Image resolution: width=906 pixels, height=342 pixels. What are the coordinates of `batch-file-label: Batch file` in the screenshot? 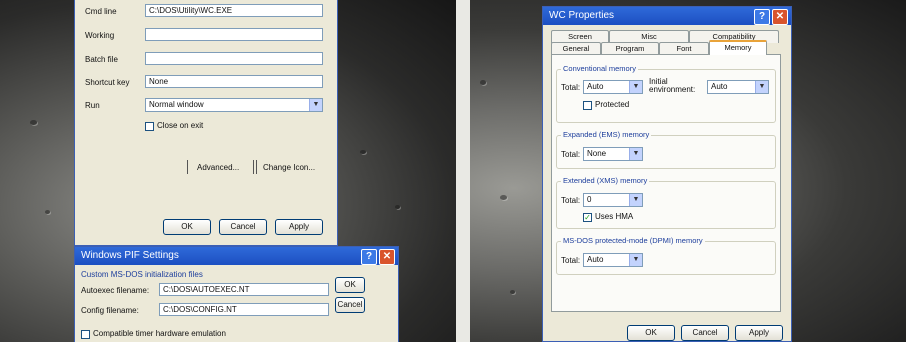 It's located at (101, 59).